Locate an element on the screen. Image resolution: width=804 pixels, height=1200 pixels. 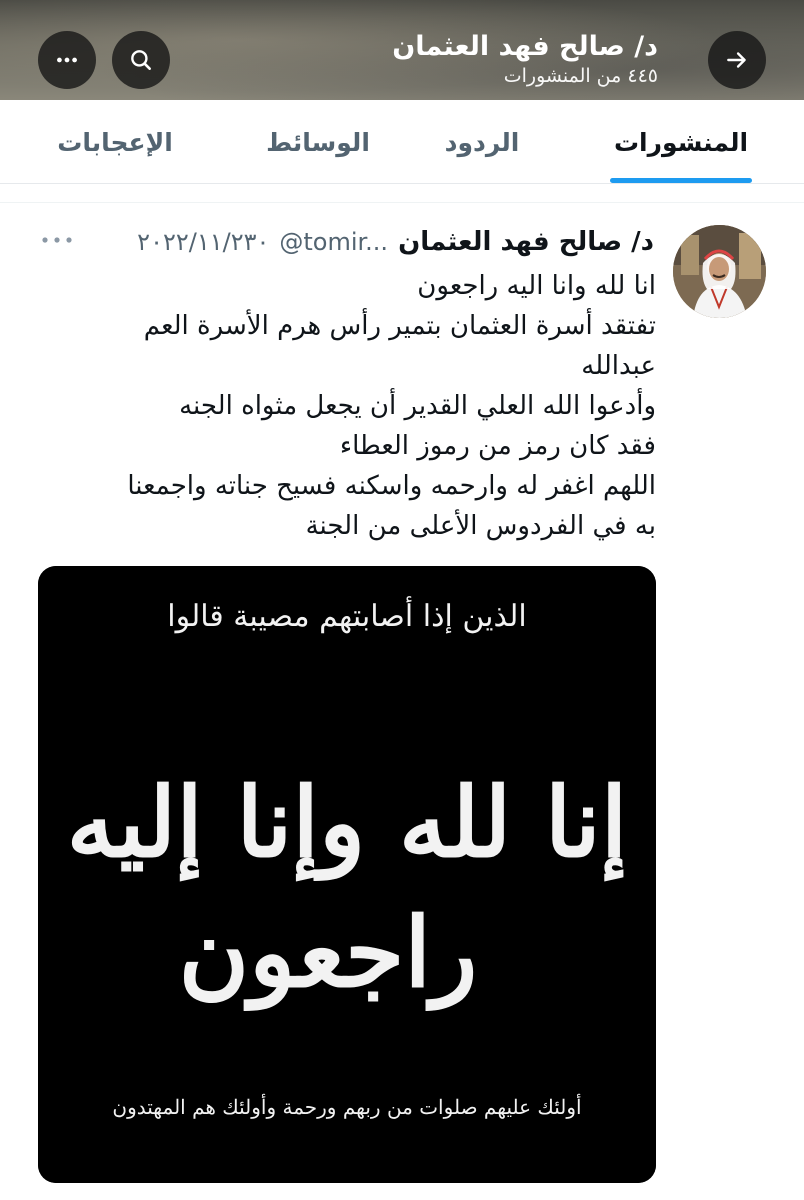
profile-tabs: المنشورات الردود الوسائط الإعجابات is located at coordinates (402, 142).